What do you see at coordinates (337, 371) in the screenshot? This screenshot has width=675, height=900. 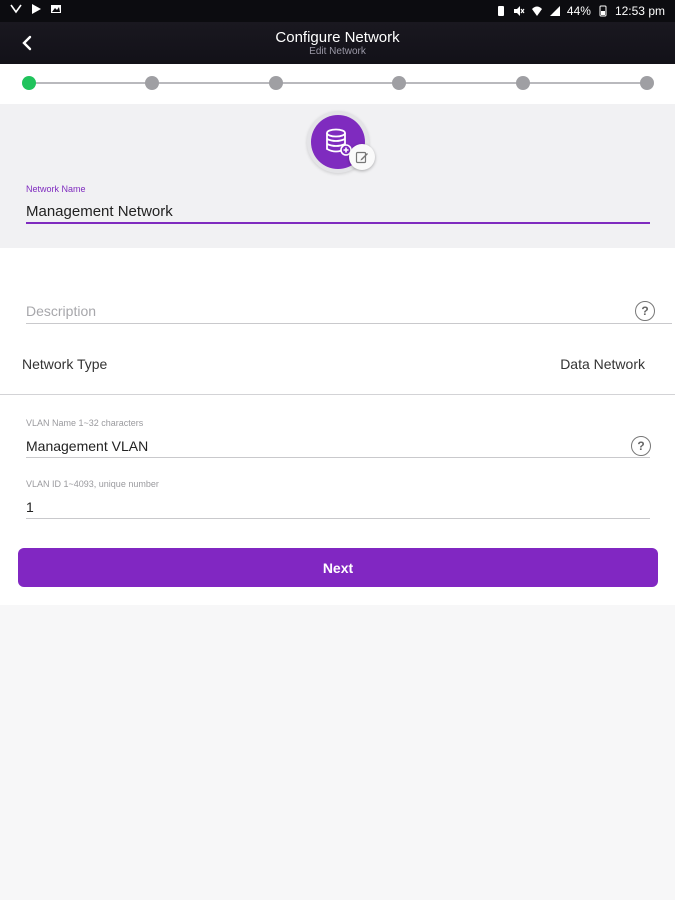 I see `network-type-row: Network Type Data Network` at bounding box center [337, 371].